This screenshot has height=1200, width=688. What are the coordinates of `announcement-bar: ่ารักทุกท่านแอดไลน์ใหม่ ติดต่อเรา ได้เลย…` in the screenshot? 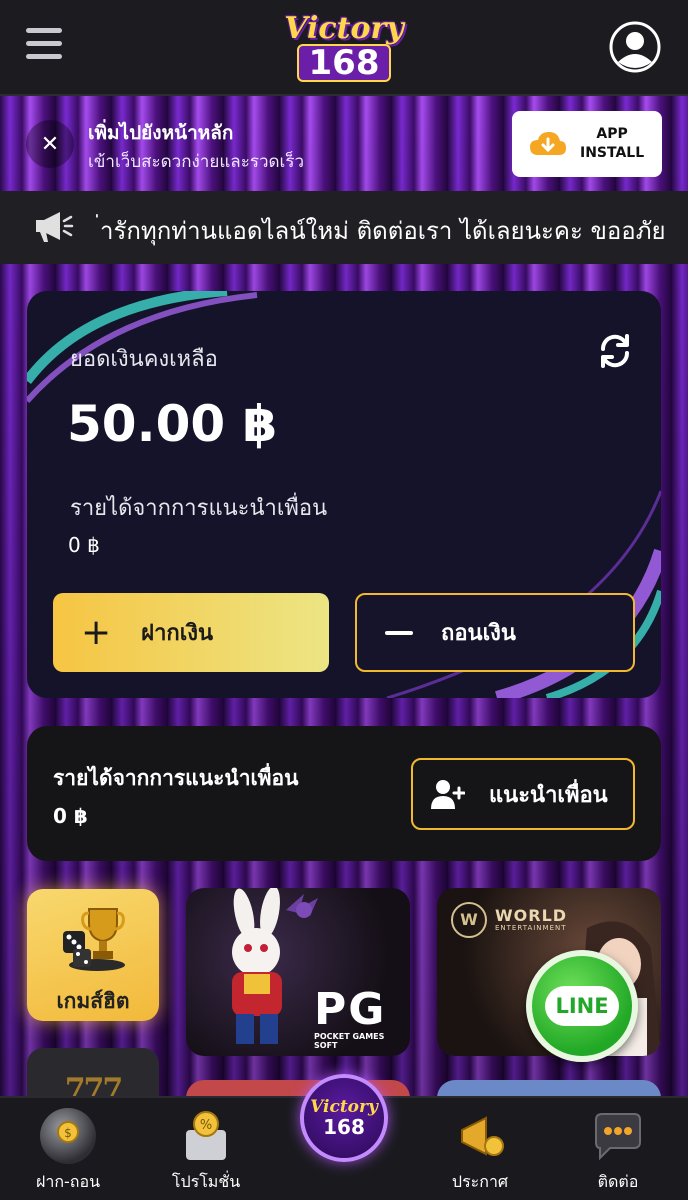 It's located at (344, 227).